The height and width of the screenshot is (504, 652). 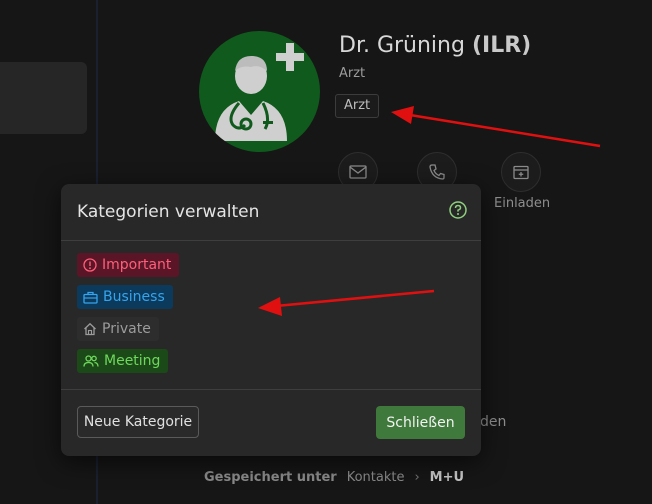 I want to click on people-icon, so click(x=91, y=361).